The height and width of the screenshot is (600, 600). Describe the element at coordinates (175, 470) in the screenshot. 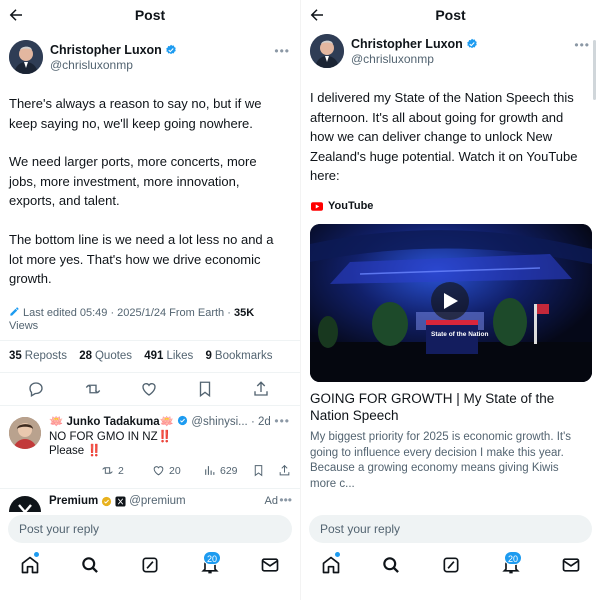

I see `reply-like-count: 20` at that location.